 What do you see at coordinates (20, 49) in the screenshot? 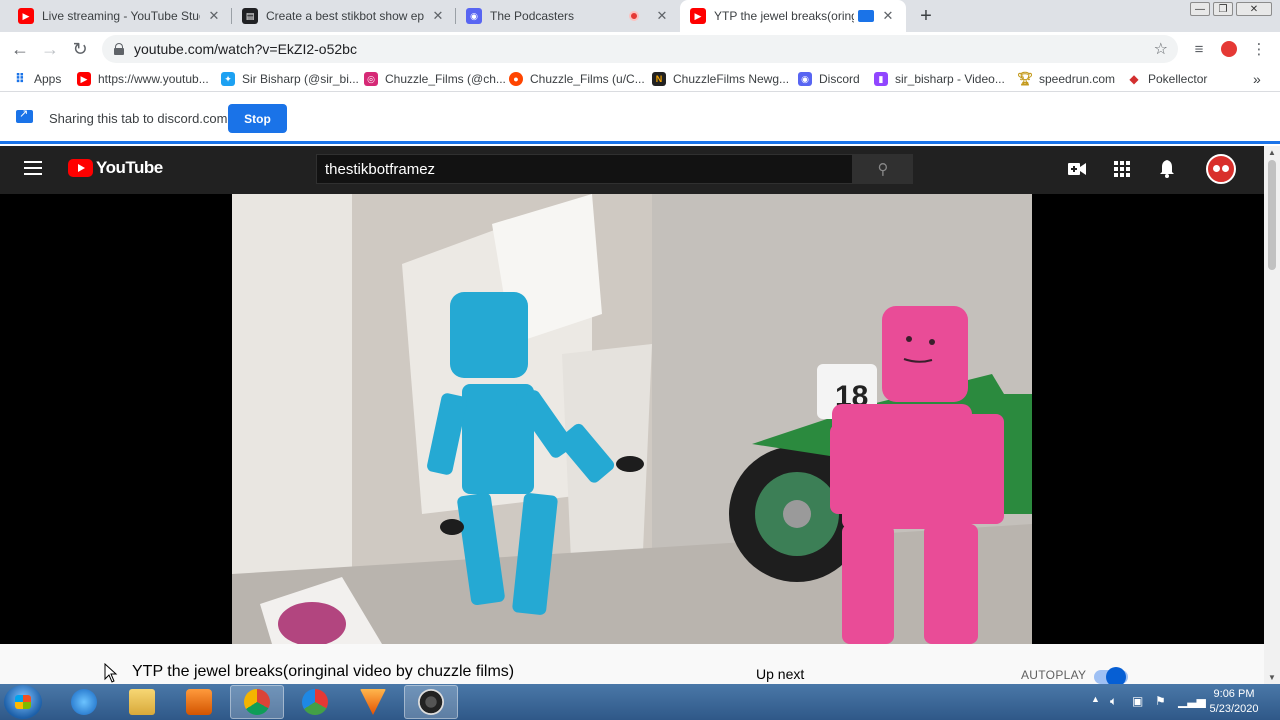
I see `back-button: ←` at bounding box center [20, 49].